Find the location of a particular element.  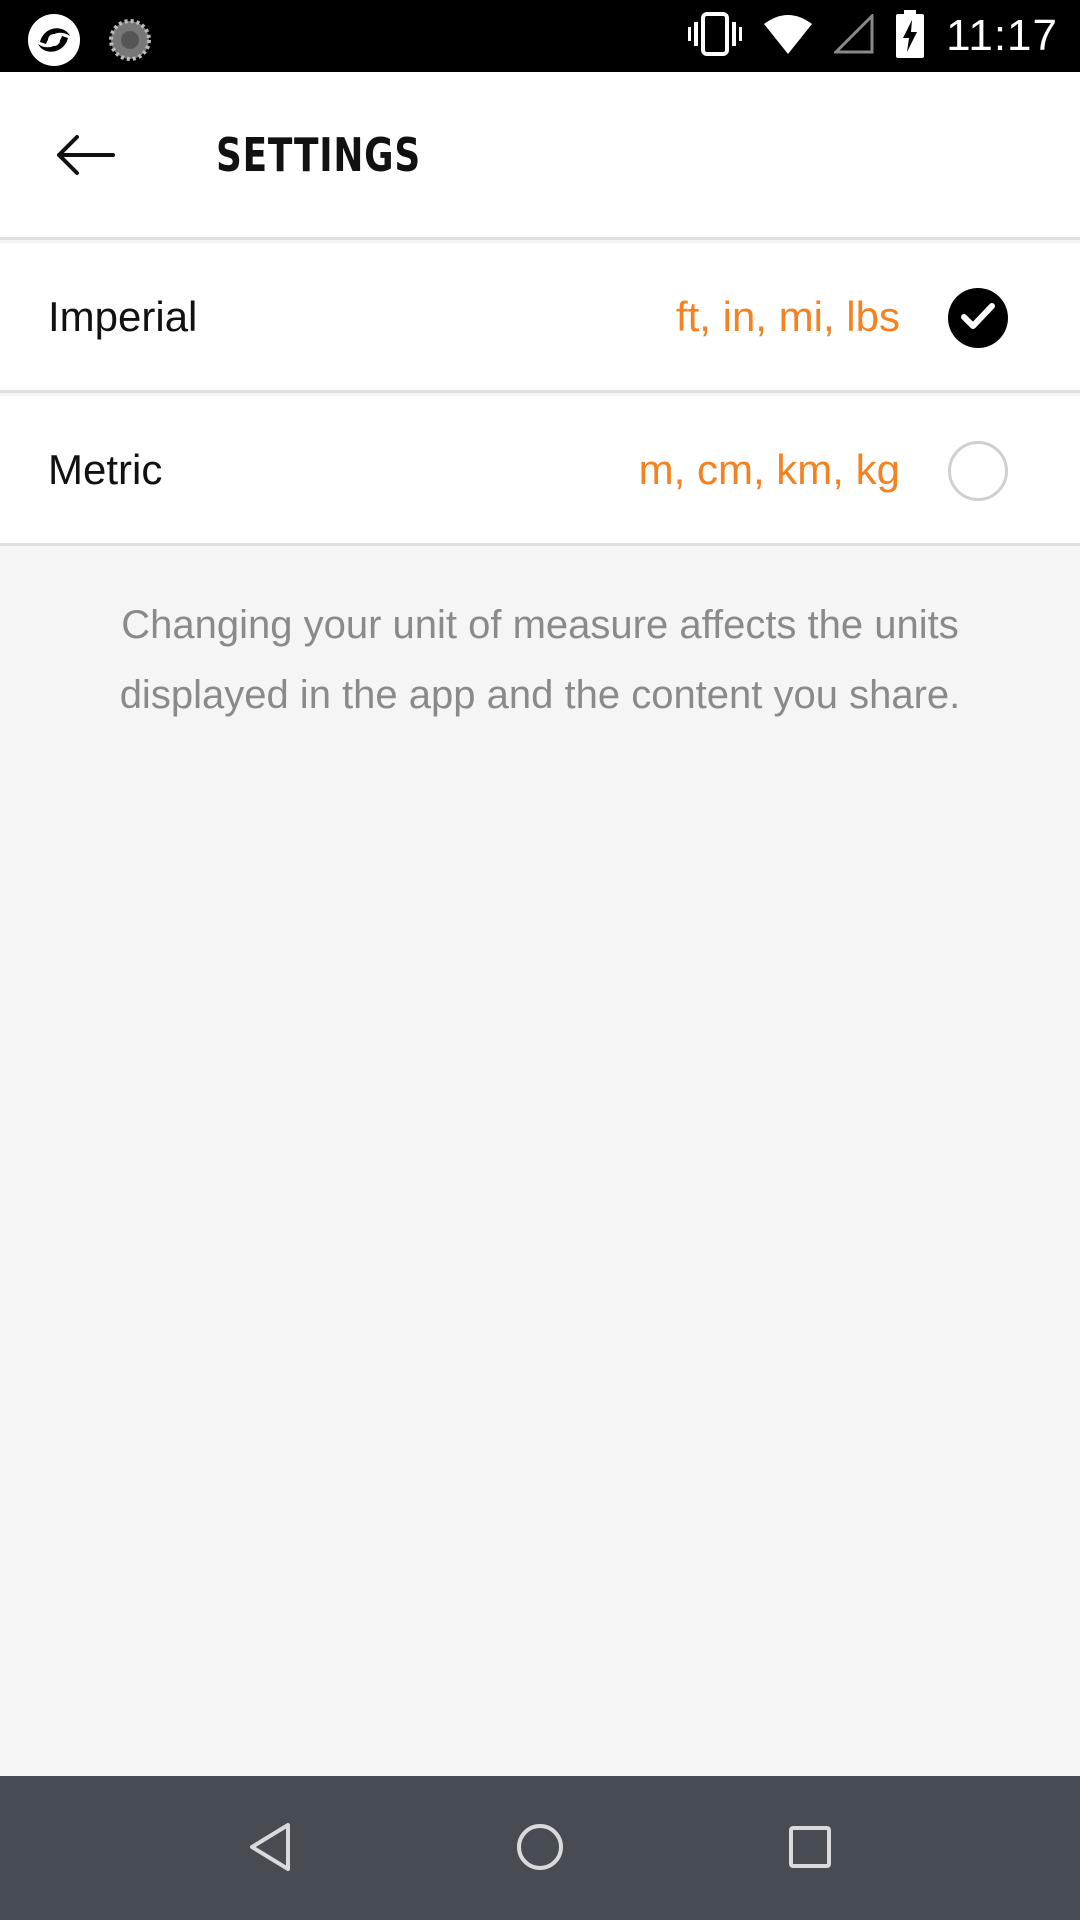

status-bar-left is located at coordinates (89, 42).